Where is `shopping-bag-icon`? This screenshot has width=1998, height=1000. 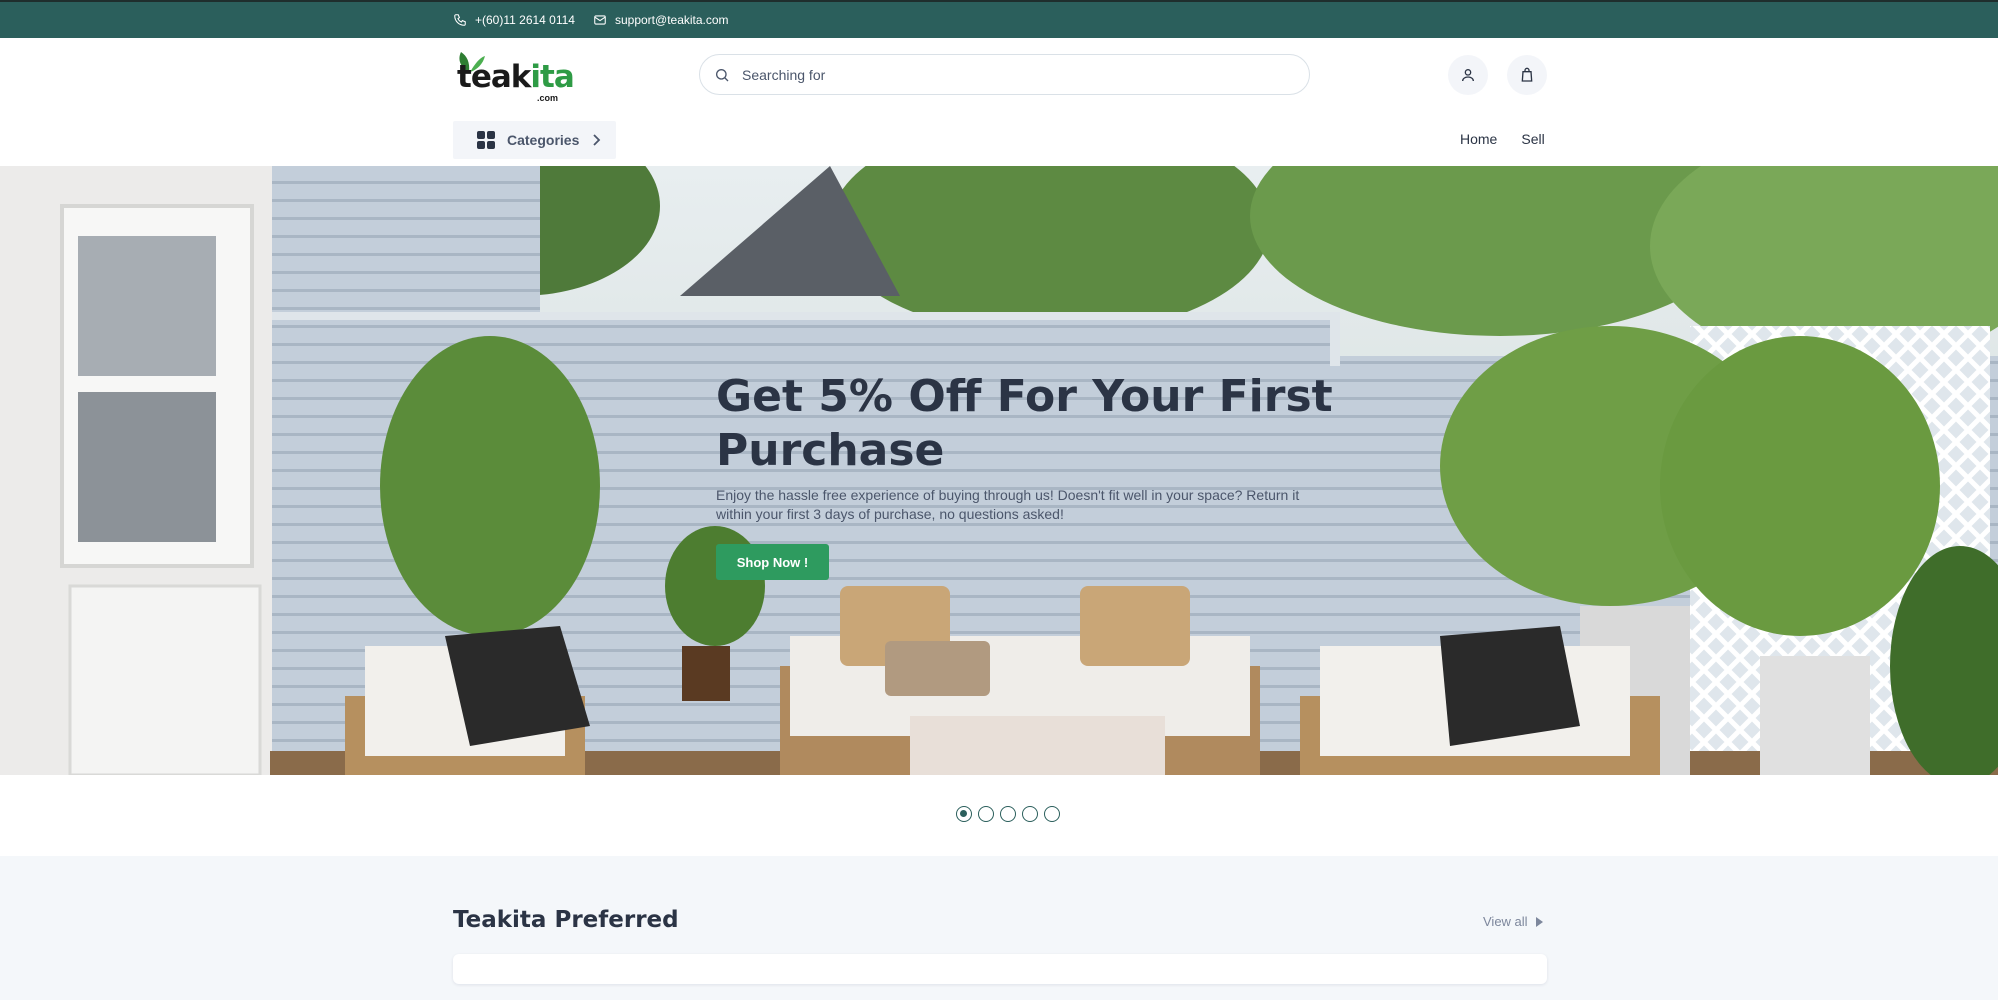 shopping-bag-icon is located at coordinates (1527, 74).